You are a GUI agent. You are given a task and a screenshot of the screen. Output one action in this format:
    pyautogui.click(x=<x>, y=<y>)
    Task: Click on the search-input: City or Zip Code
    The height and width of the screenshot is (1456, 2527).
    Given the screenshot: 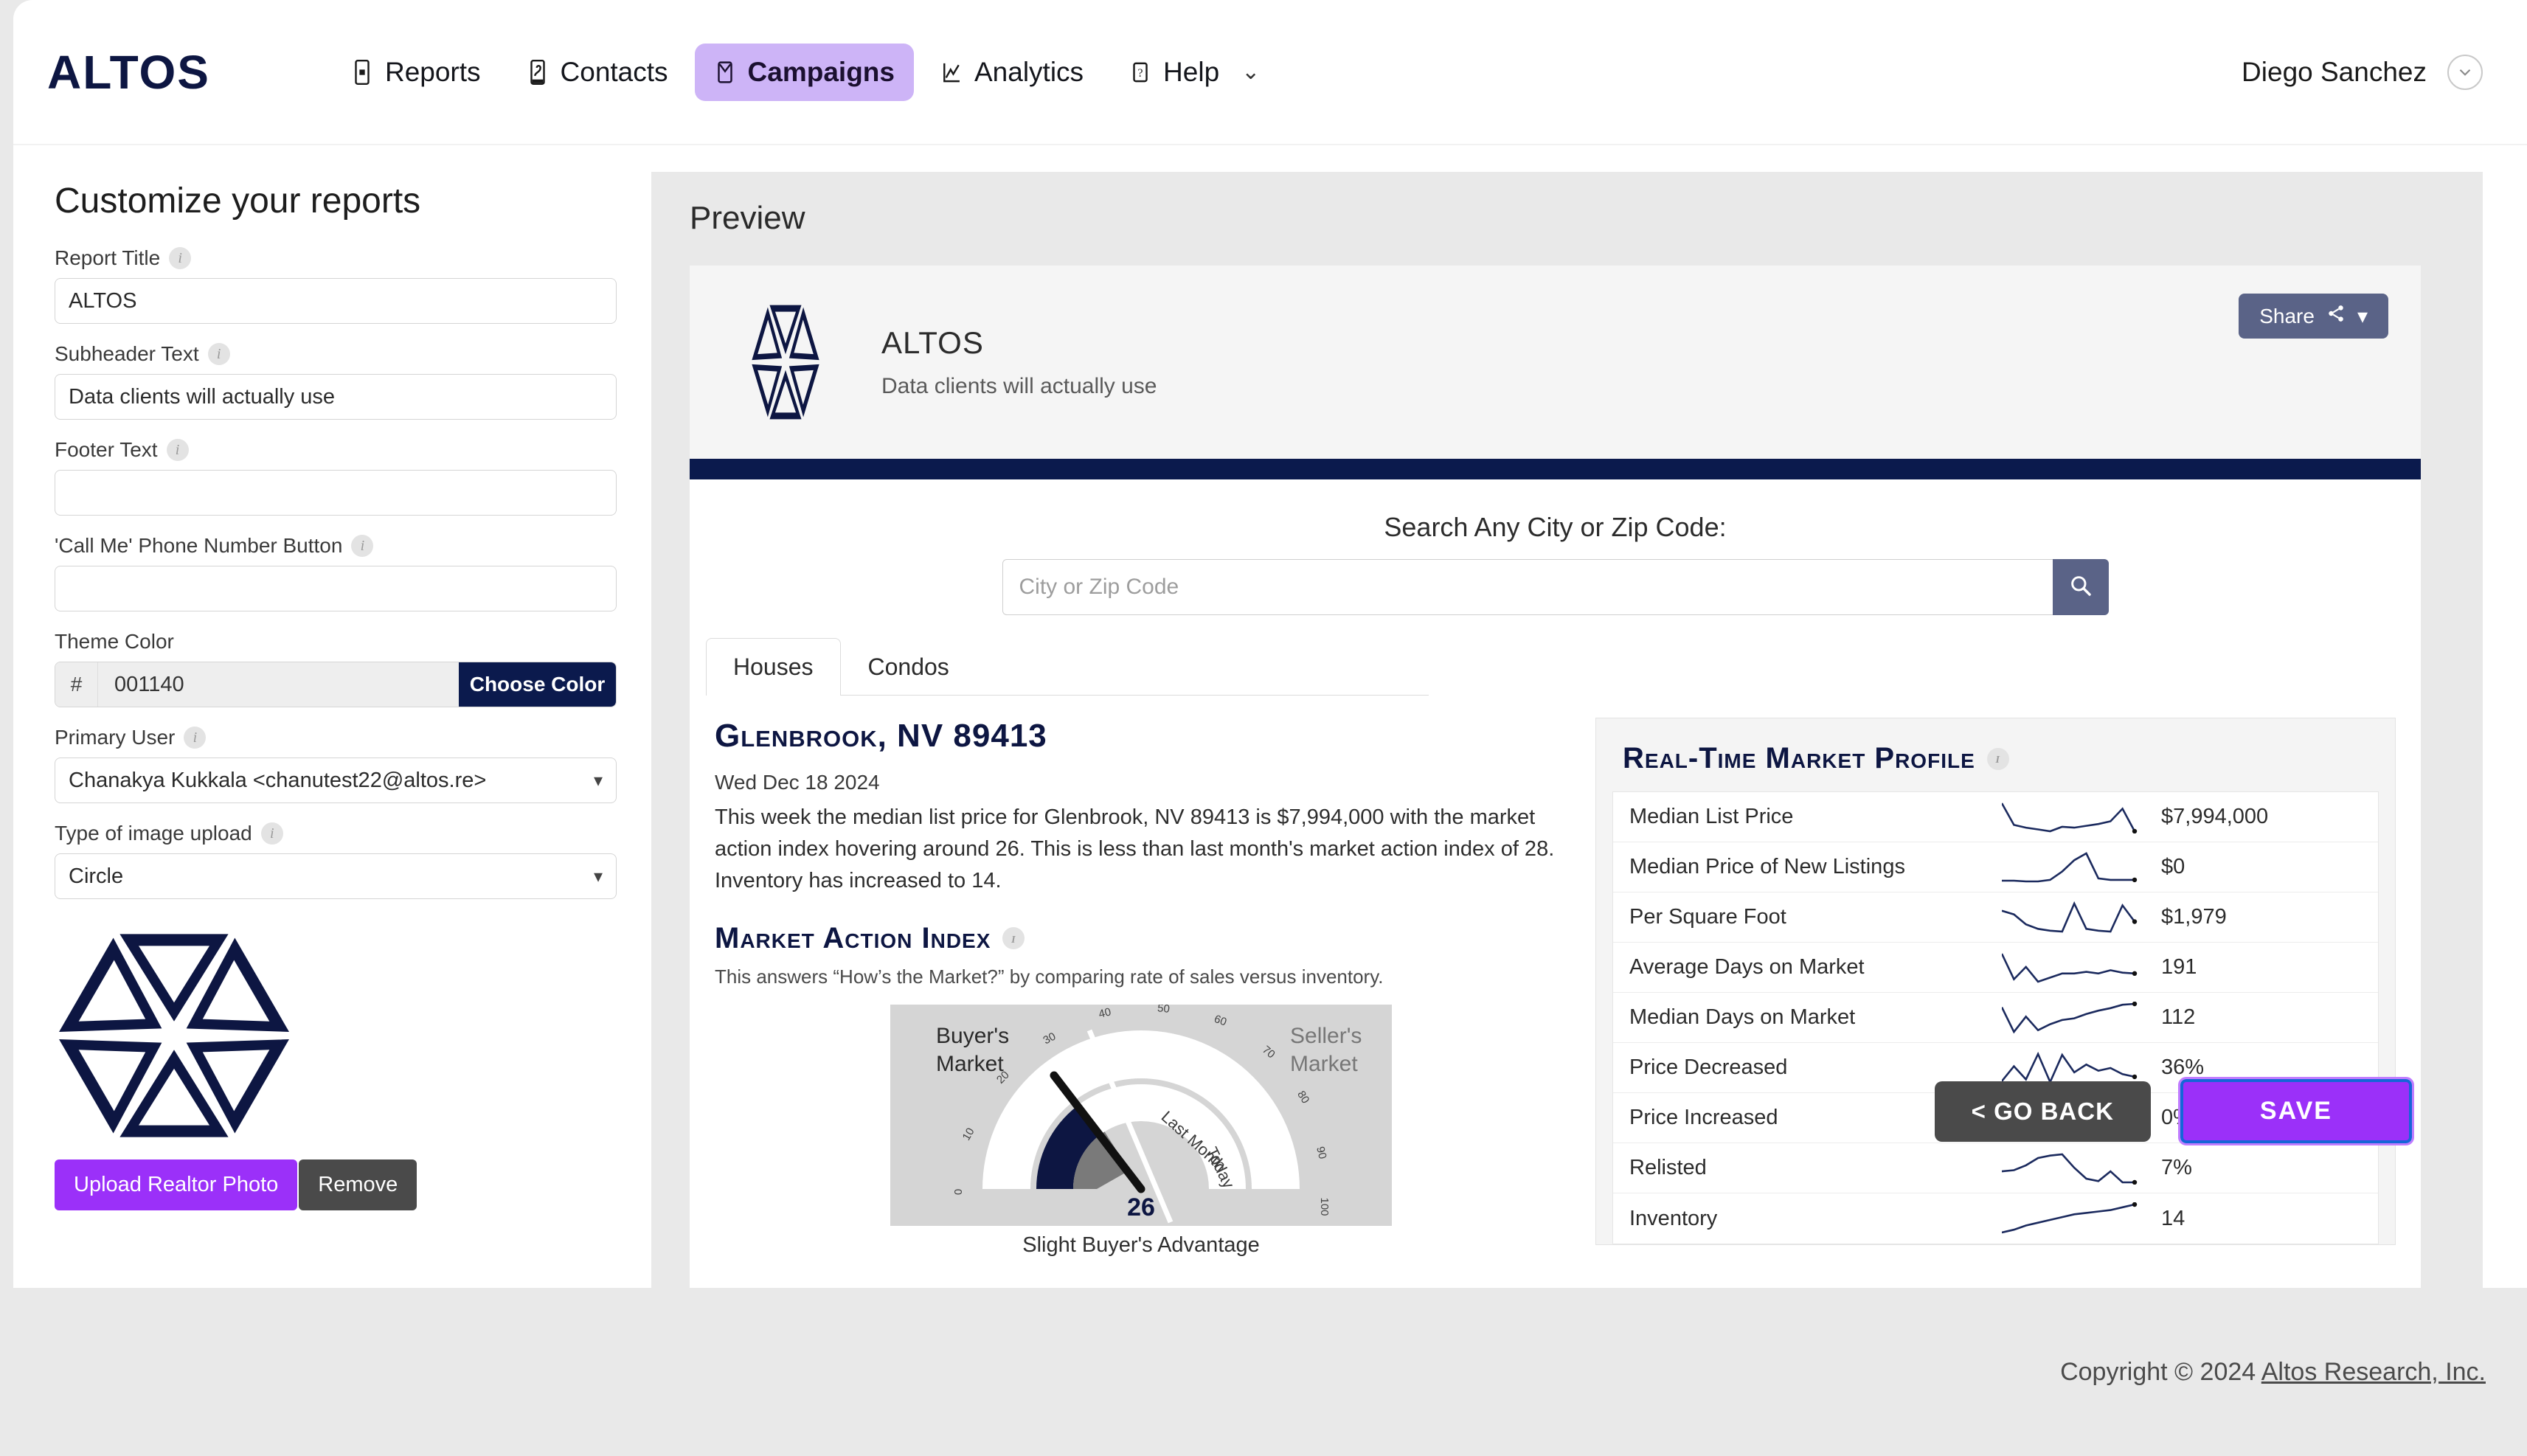 What is the action you would take?
    pyautogui.click(x=1527, y=587)
    